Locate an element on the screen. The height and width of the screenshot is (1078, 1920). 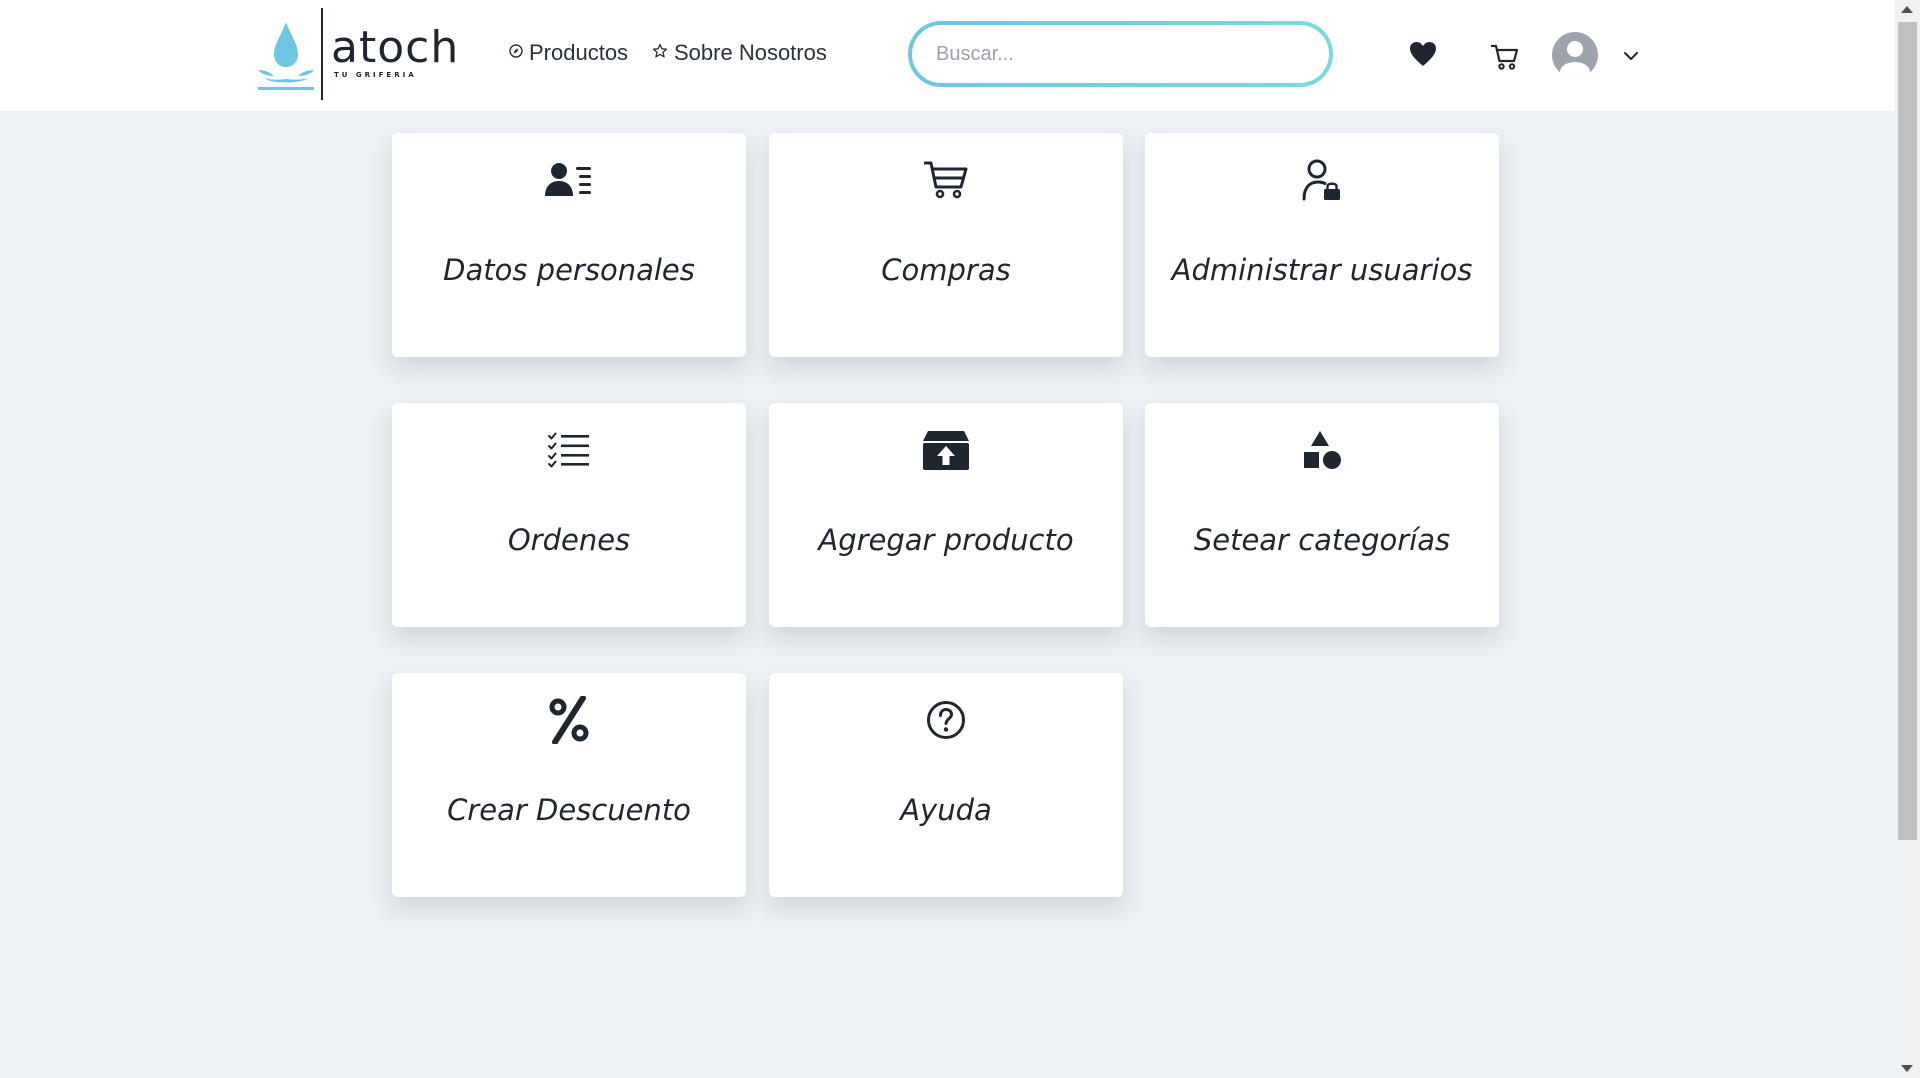
nav-productos-label: Productos is located at coordinates (579, 52).